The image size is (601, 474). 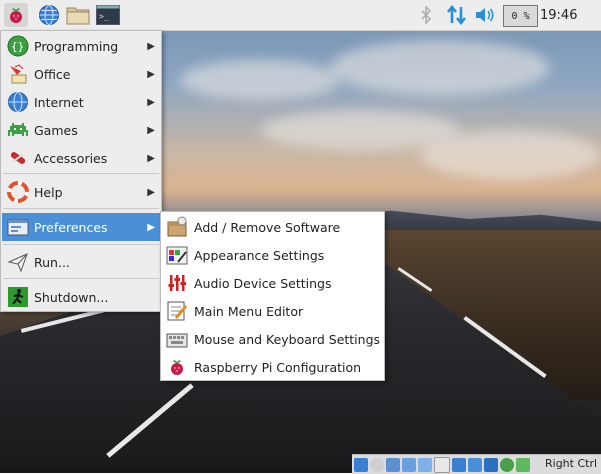 I want to click on package-icon, so click(x=177, y=227).